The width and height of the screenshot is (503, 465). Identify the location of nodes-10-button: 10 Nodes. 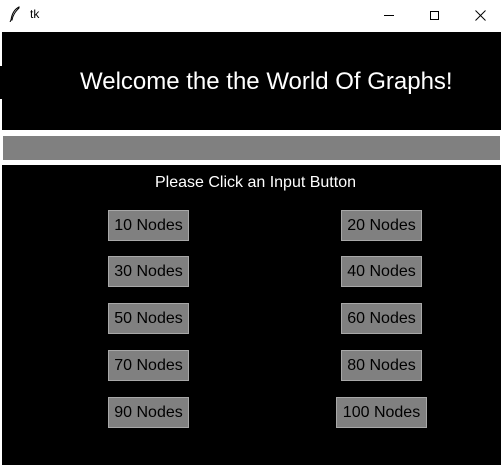
(148, 225).